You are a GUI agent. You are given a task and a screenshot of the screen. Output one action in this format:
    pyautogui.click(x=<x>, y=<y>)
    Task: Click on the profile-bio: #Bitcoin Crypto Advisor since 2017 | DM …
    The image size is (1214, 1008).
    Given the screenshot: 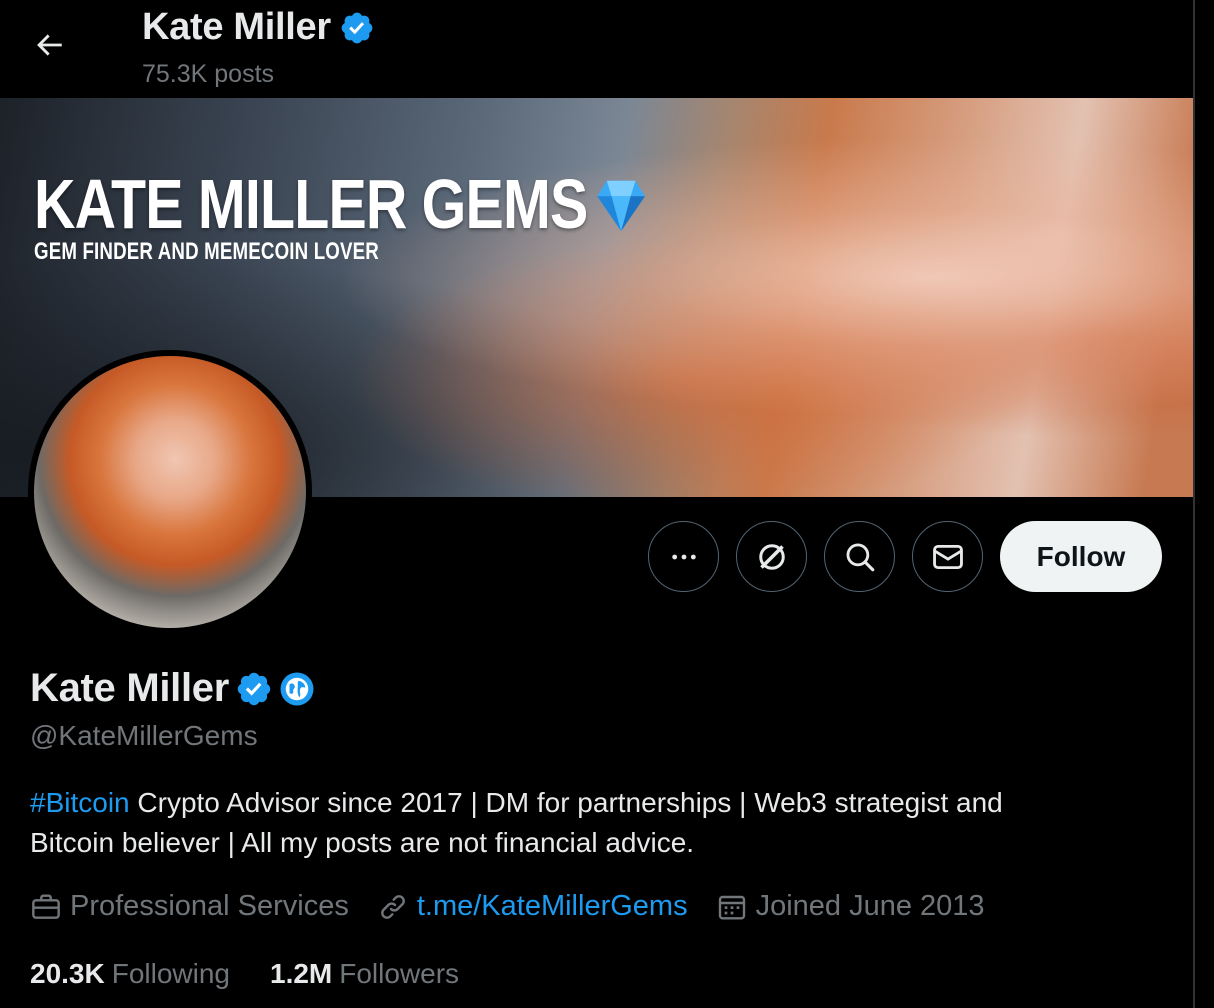 What is the action you would take?
    pyautogui.click(x=590, y=823)
    